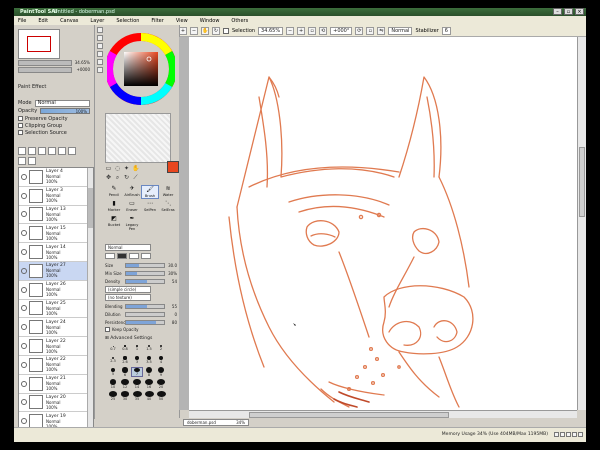  Describe the element at coordinates (323, 30) in the screenshot. I see `rotate-left-button: ⟲` at that location.